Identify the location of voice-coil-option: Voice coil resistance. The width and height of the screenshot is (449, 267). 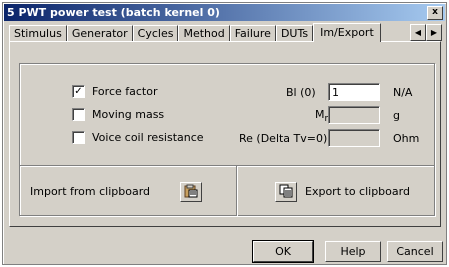
(138, 137).